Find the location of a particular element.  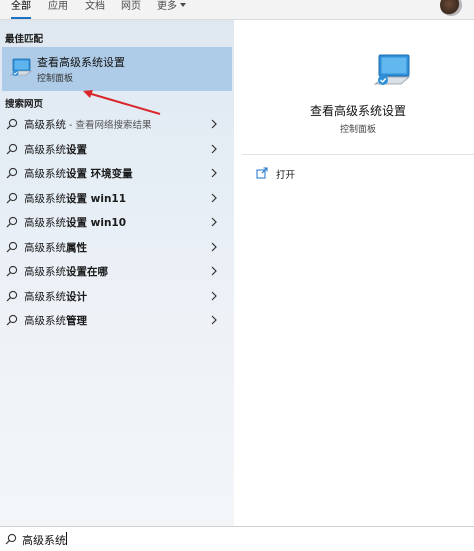

tab-documents: 文档 is located at coordinates (95, 9).